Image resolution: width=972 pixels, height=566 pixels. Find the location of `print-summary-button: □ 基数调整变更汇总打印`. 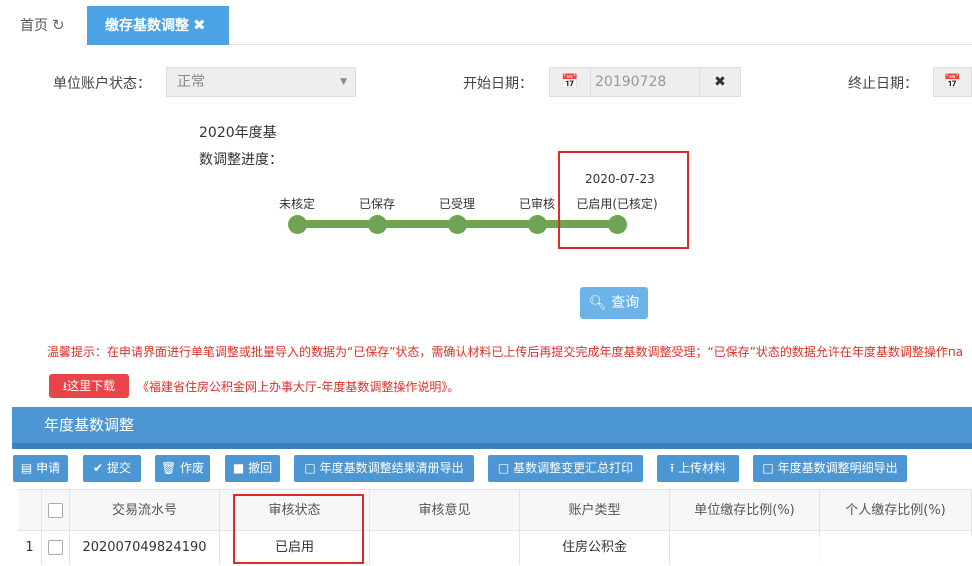

print-summary-button: □ 基数调整变更汇总打印 is located at coordinates (565, 468).